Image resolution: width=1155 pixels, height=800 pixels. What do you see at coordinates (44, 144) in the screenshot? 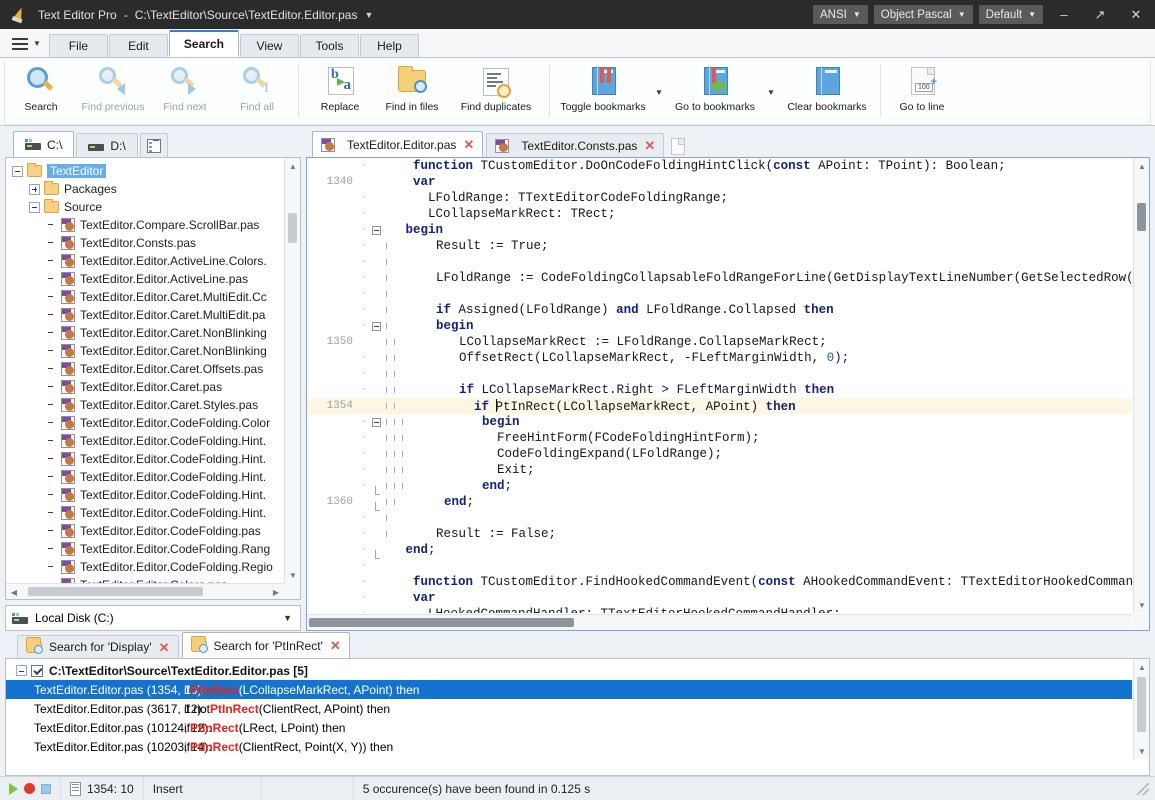
I see `drive-tab-c: C:\` at bounding box center [44, 144].